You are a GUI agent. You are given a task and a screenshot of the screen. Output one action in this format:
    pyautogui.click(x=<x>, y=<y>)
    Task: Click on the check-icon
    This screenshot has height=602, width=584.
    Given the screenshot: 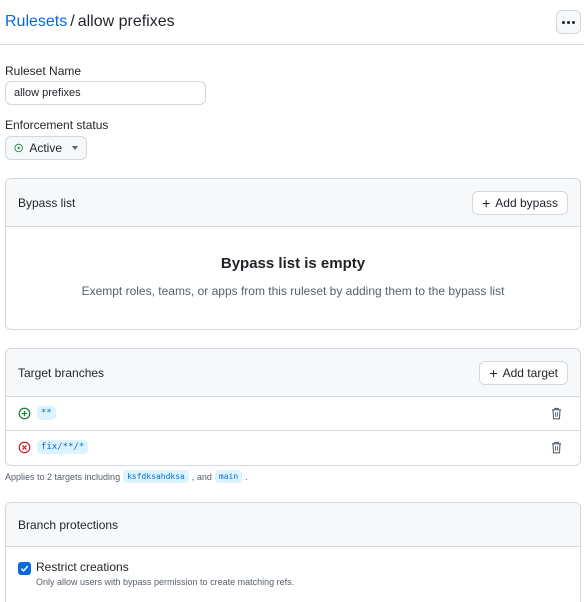 What is the action you would take?
    pyautogui.click(x=24, y=568)
    